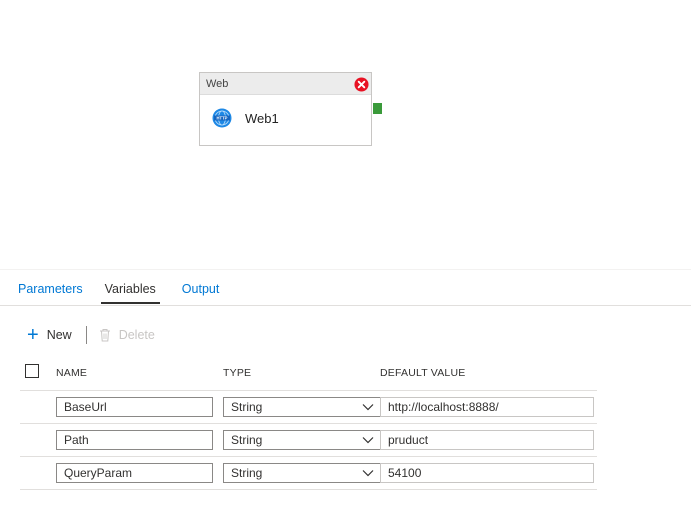  What do you see at coordinates (345, 269) in the screenshot?
I see `panel-divider` at bounding box center [345, 269].